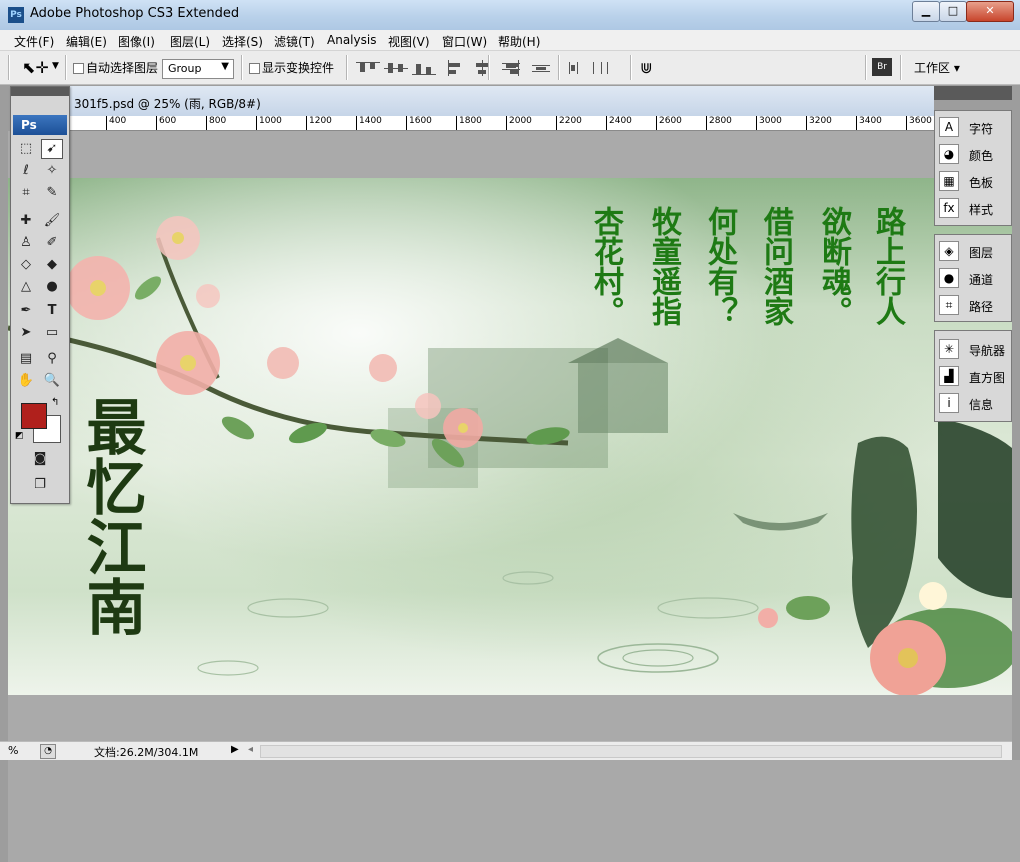  Describe the element at coordinates (937, 67) in the screenshot. I see `workspace-menu: 工作区 ▾` at that location.